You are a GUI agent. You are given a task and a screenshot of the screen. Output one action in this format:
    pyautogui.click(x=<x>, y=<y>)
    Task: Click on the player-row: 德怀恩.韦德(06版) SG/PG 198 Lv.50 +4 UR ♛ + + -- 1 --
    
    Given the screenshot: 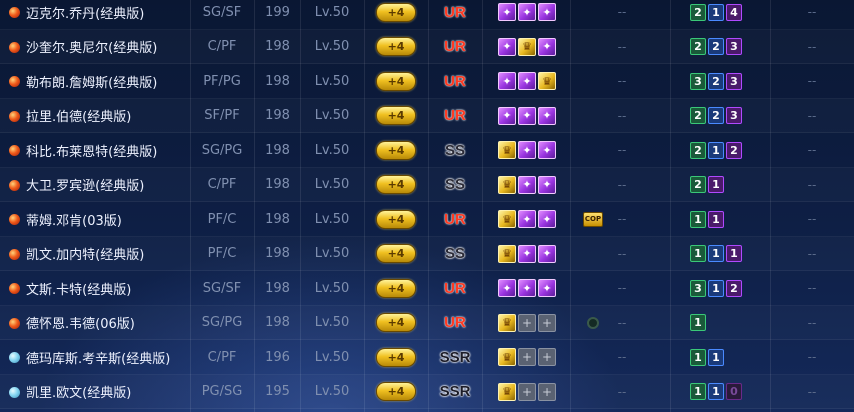 What is the action you would take?
    pyautogui.click(x=427, y=323)
    